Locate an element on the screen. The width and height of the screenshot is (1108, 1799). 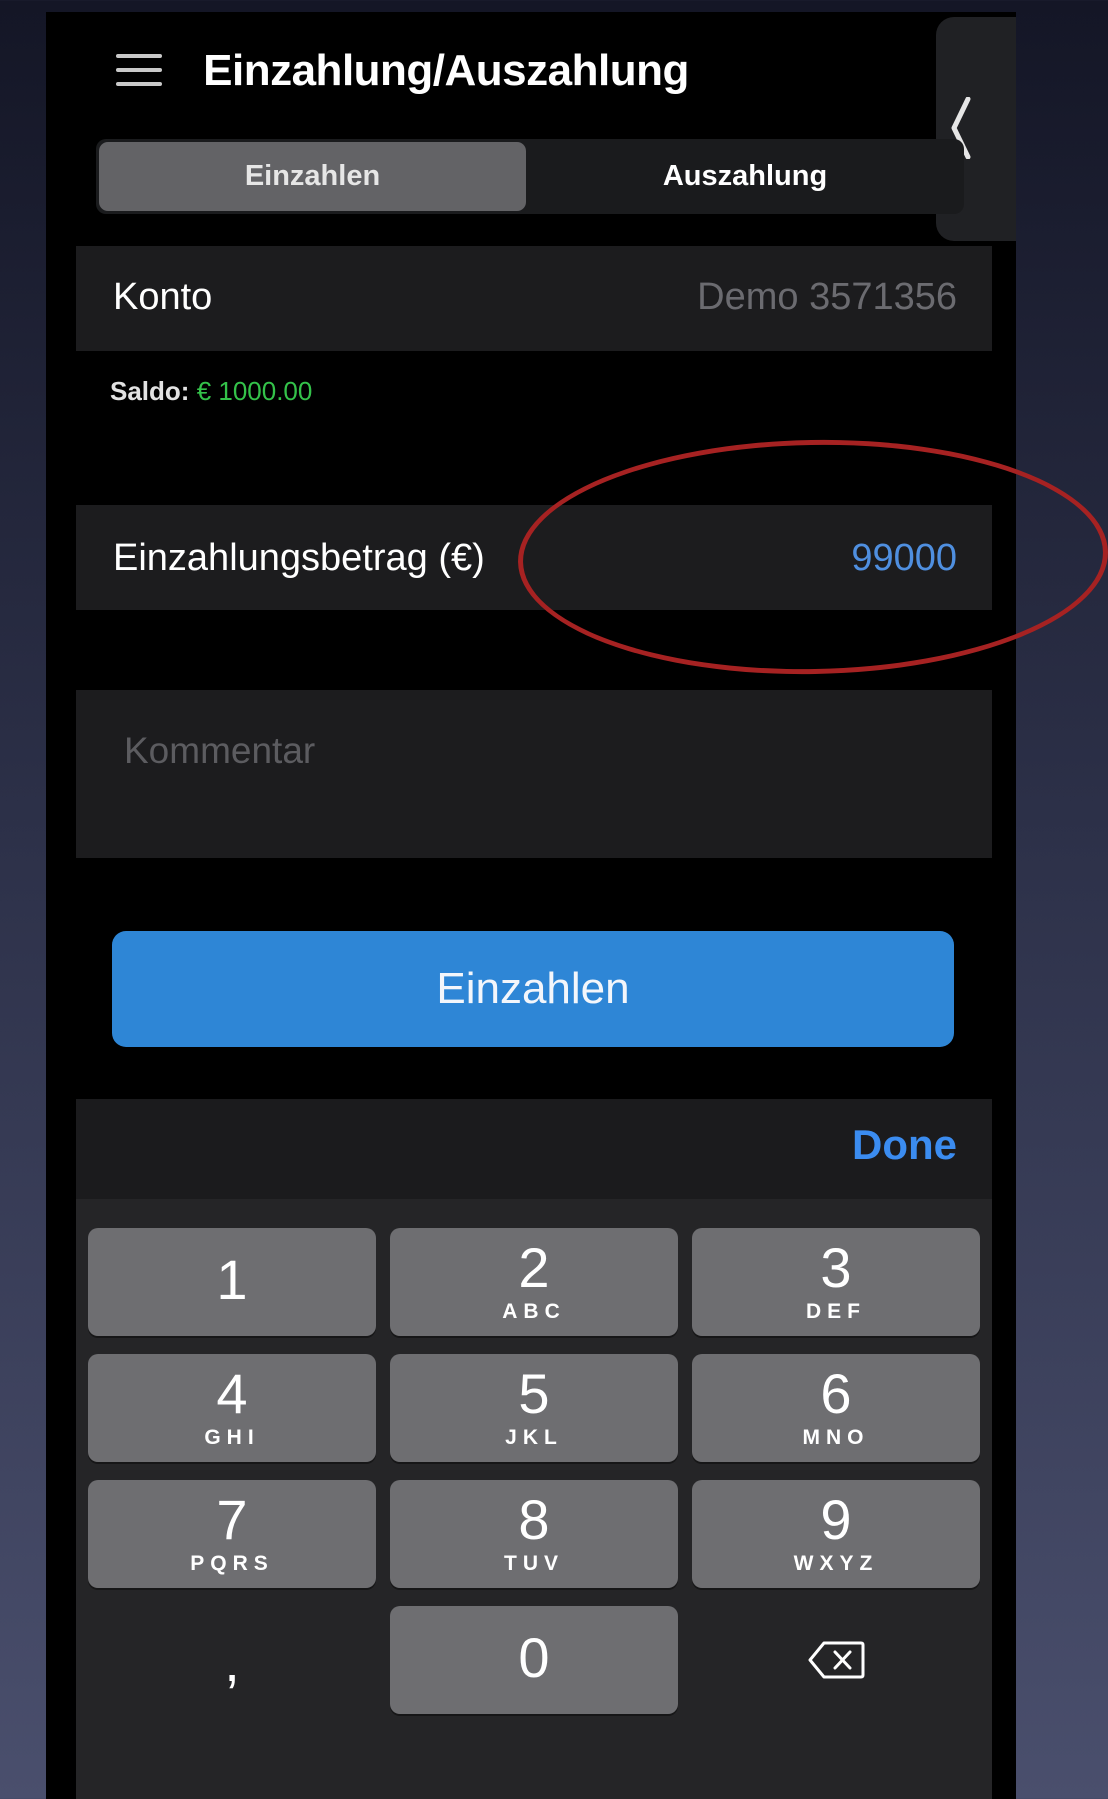
deposit-withdraw-segmented-control: Einzahlen Auszahlung is located at coordinates (530, 176).